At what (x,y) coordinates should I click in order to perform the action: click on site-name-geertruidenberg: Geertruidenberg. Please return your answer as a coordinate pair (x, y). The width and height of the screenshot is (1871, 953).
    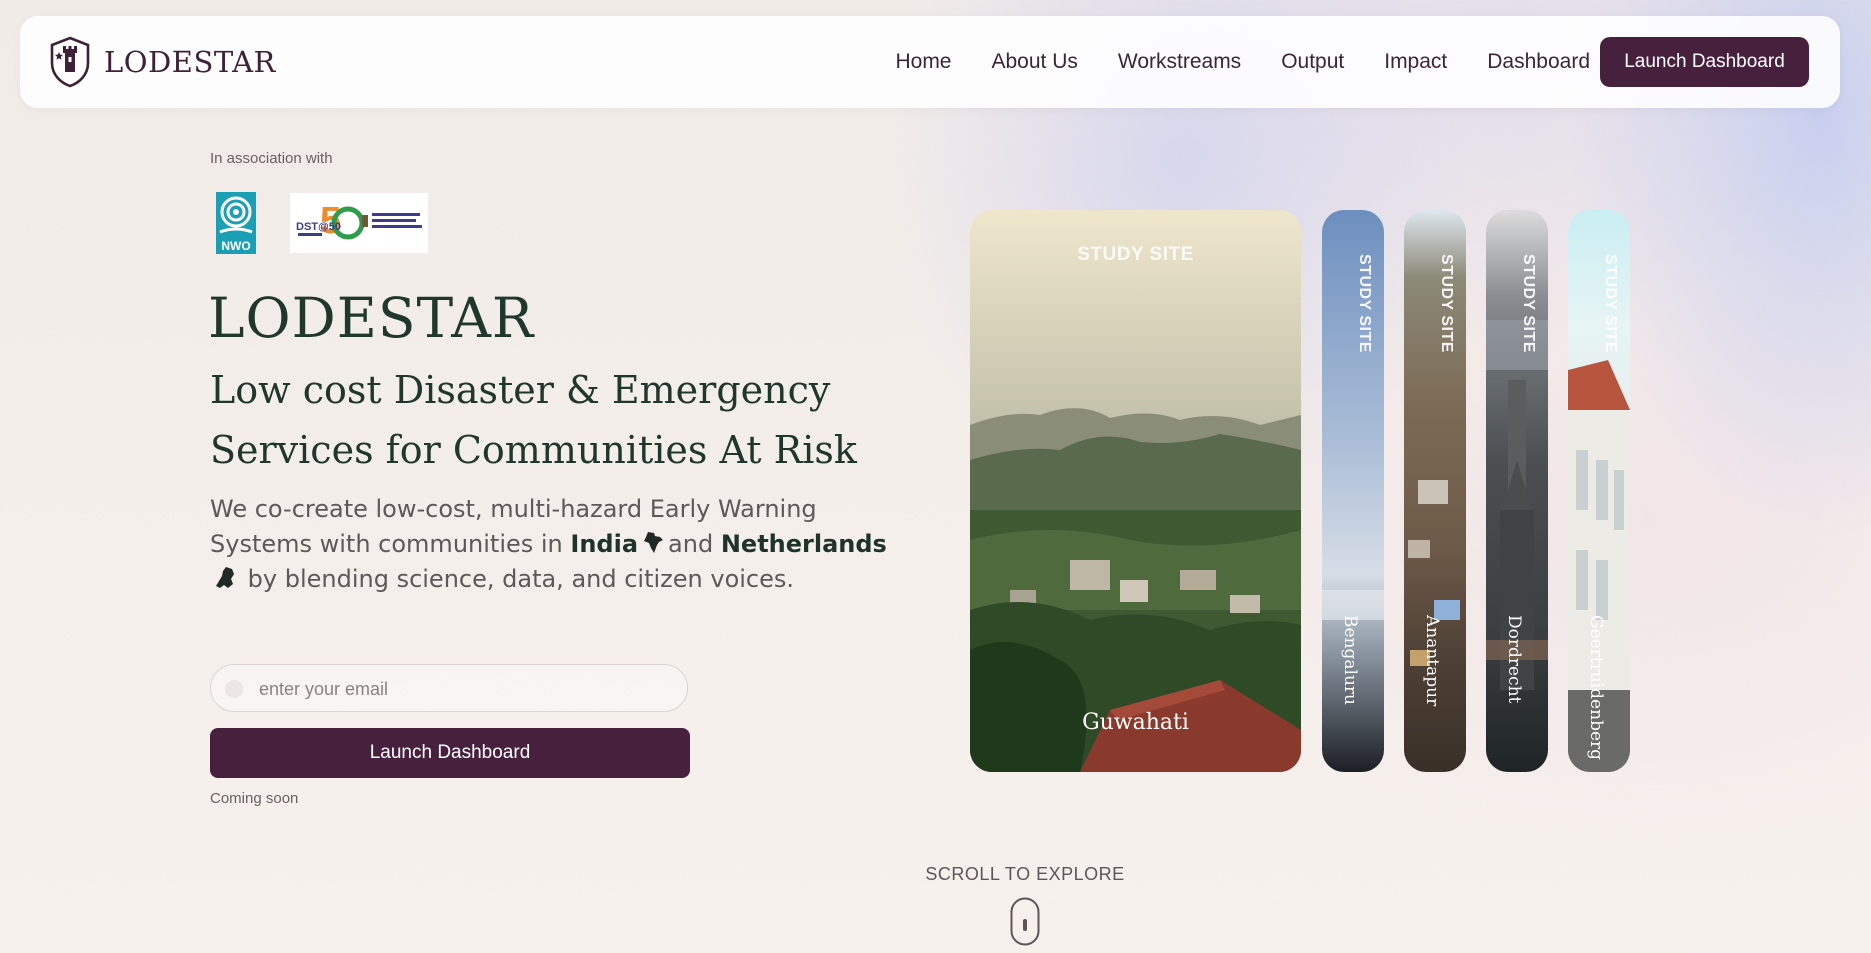
    Looking at the image, I should click on (1596, 688).